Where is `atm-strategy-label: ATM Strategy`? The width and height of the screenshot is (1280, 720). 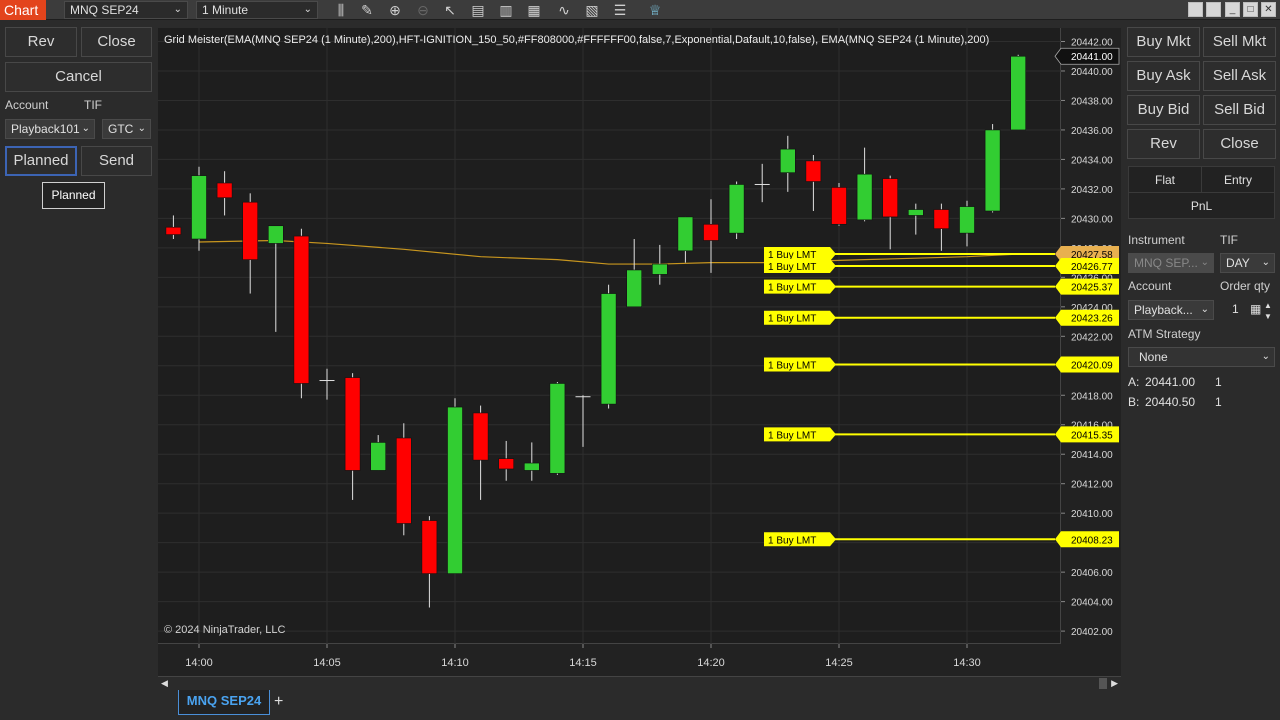 atm-strategy-label: ATM Strategy is located at coordinates (1164, 334).